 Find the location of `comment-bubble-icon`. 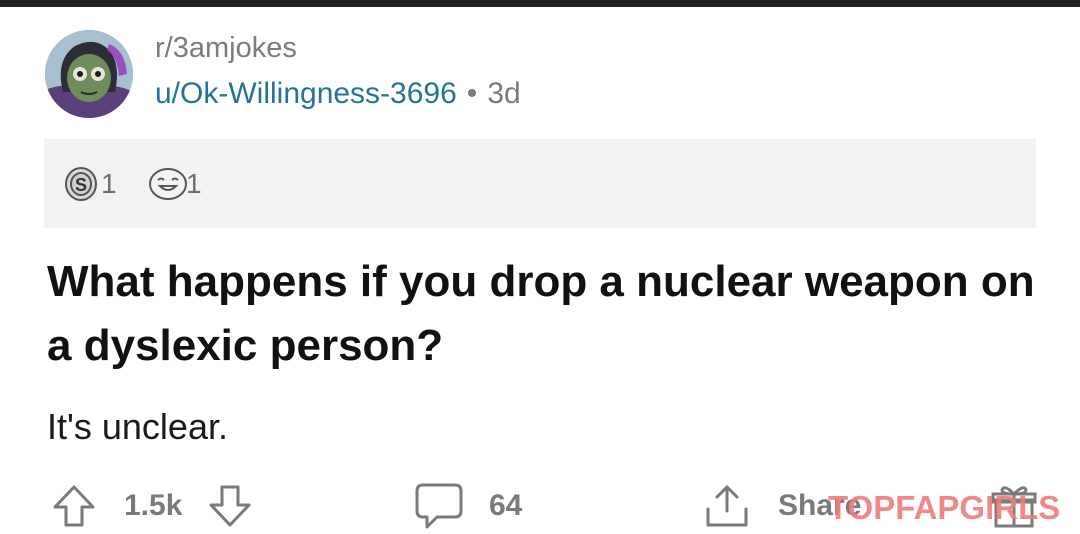

comment-bubble-icon is located at coordinates (439, 506).